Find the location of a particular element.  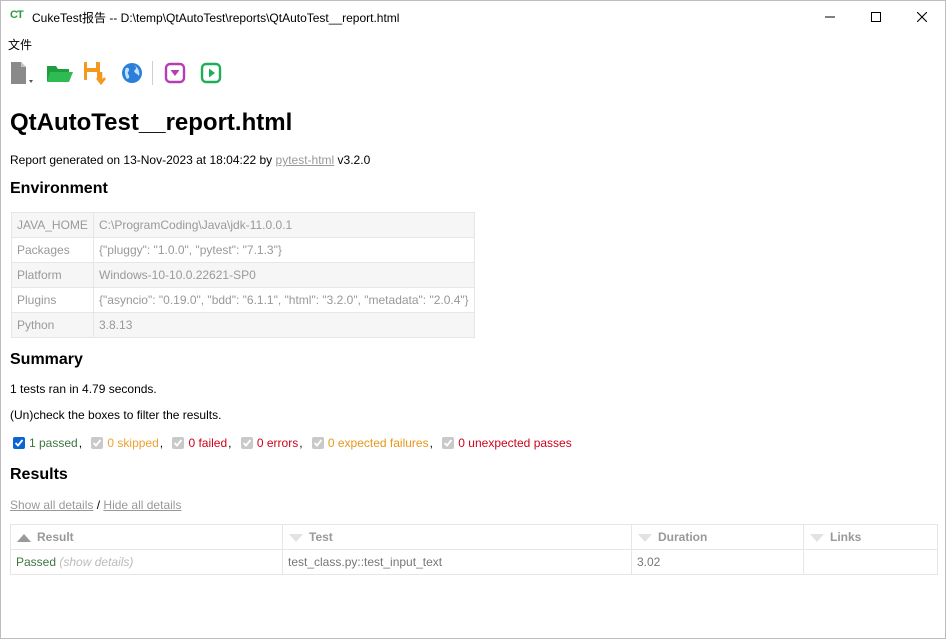

pytest-html-link: pytest-html is located at coordinates (305, 160).